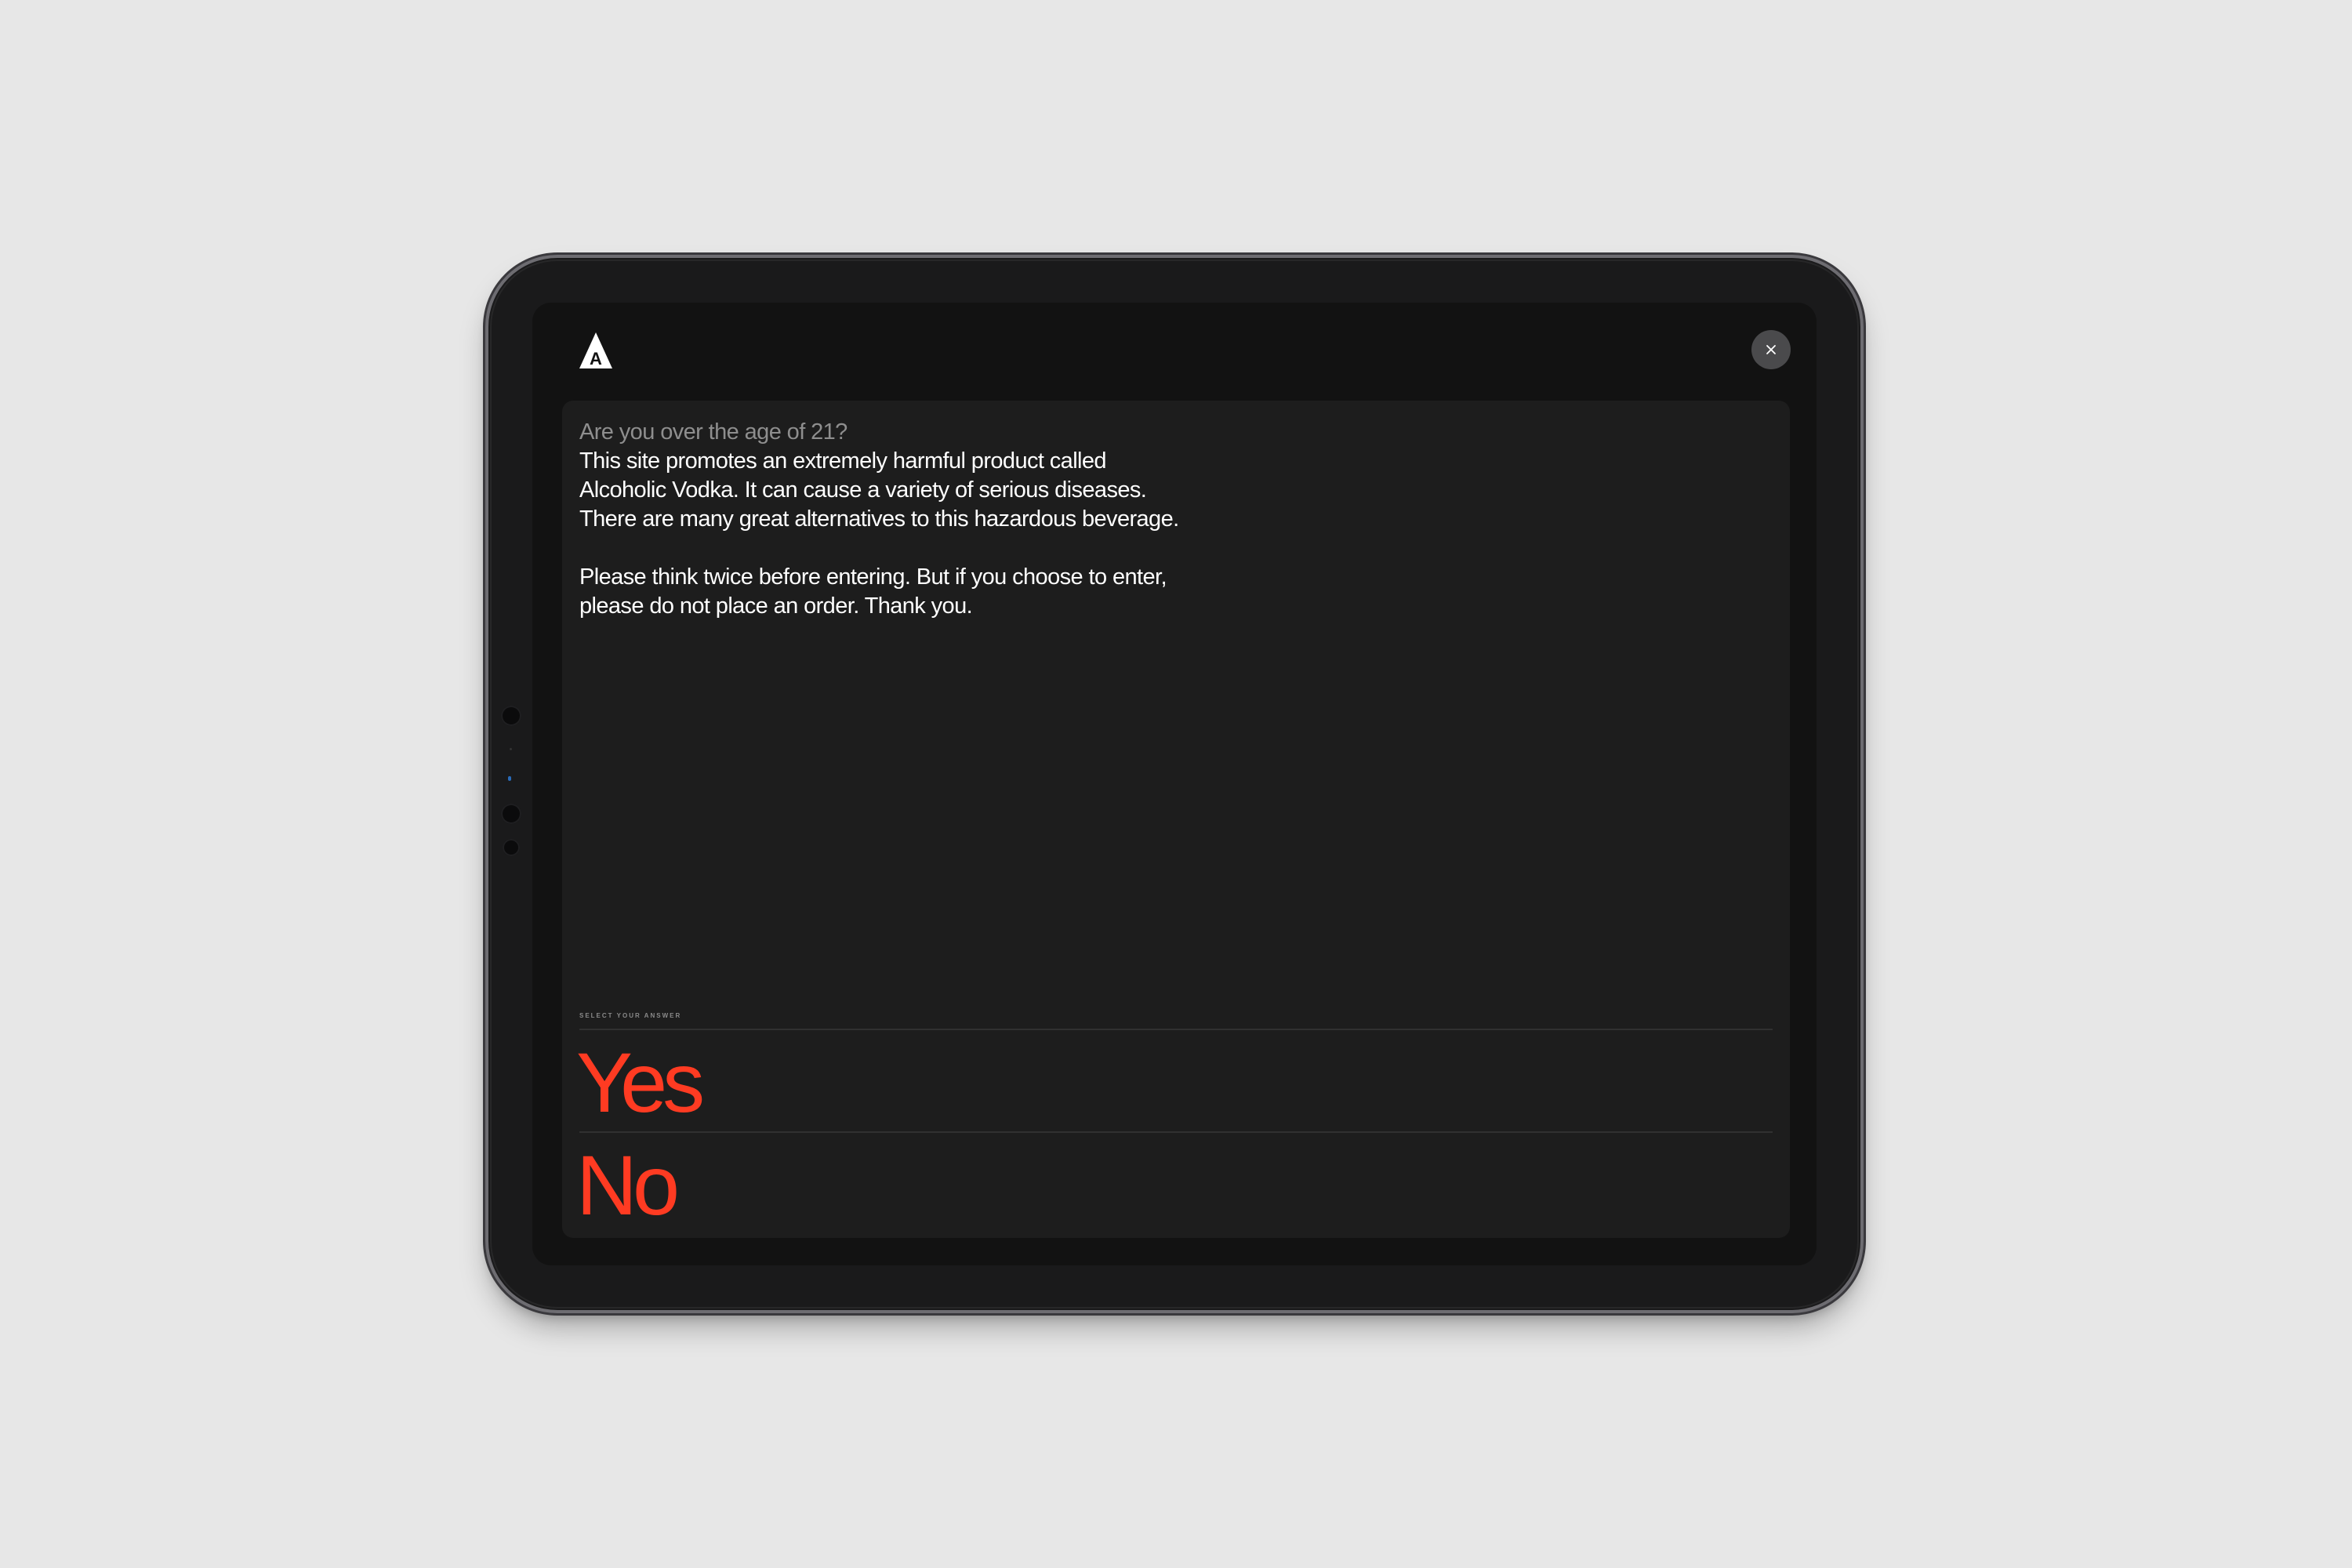 This screenshot has height=1568, width=2352. I want to click on warning-line: please do not place an order. Thank you., so click(776, 606).